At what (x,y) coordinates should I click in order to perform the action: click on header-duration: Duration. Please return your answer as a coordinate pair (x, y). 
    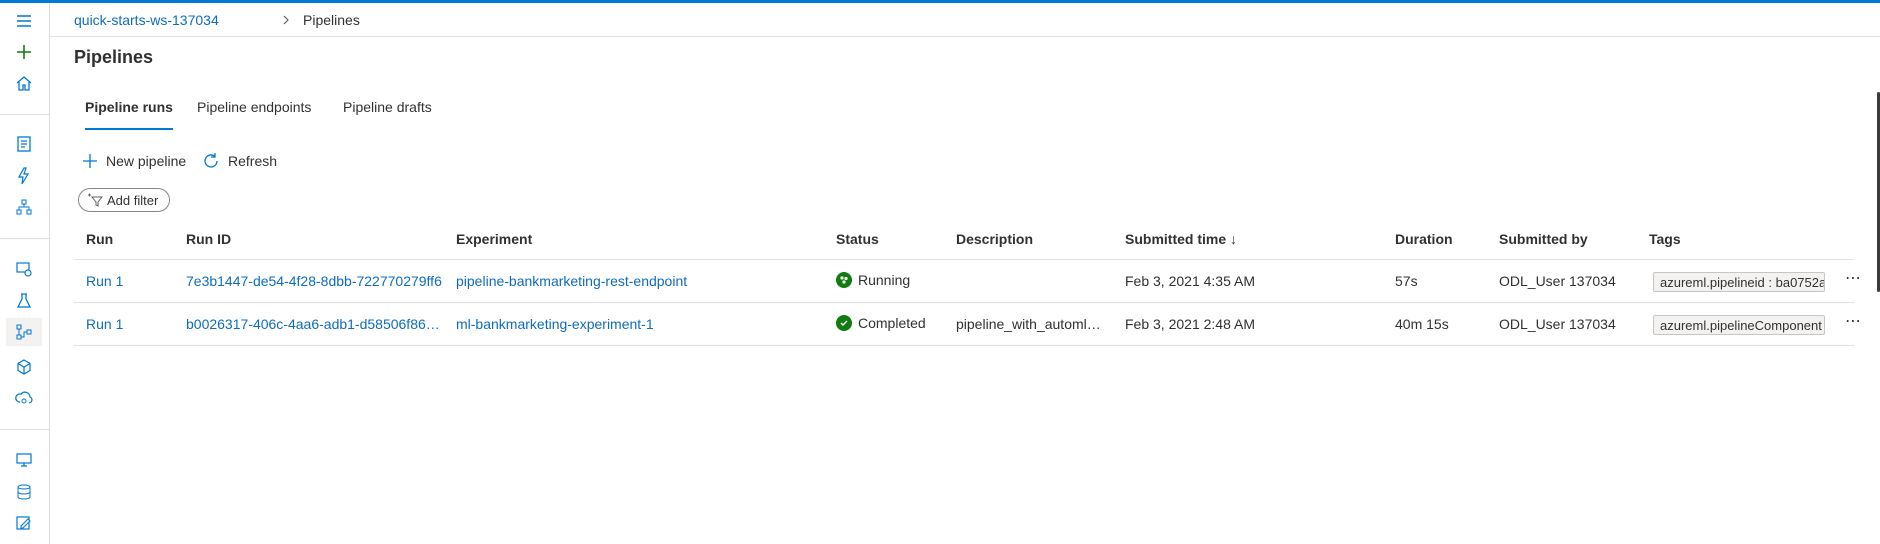
    Looking at the image, I should click on (1424, 239).